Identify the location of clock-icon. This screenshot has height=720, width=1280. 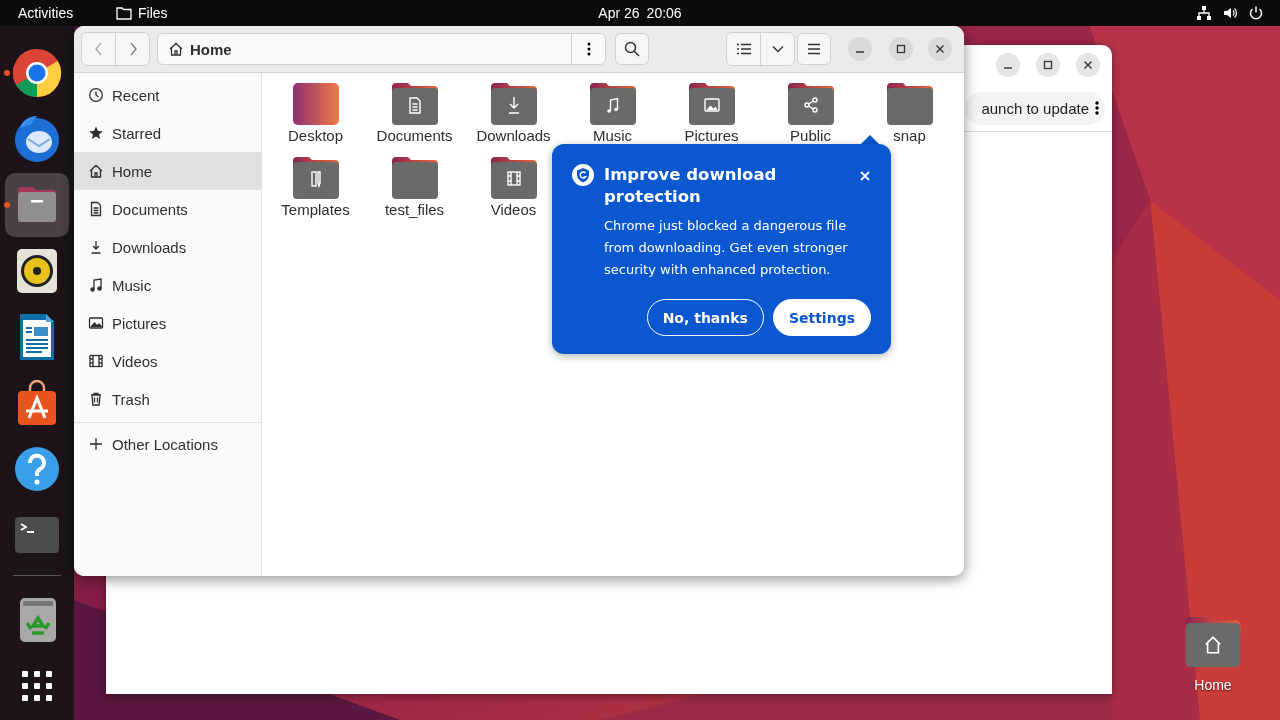
(96, 95).